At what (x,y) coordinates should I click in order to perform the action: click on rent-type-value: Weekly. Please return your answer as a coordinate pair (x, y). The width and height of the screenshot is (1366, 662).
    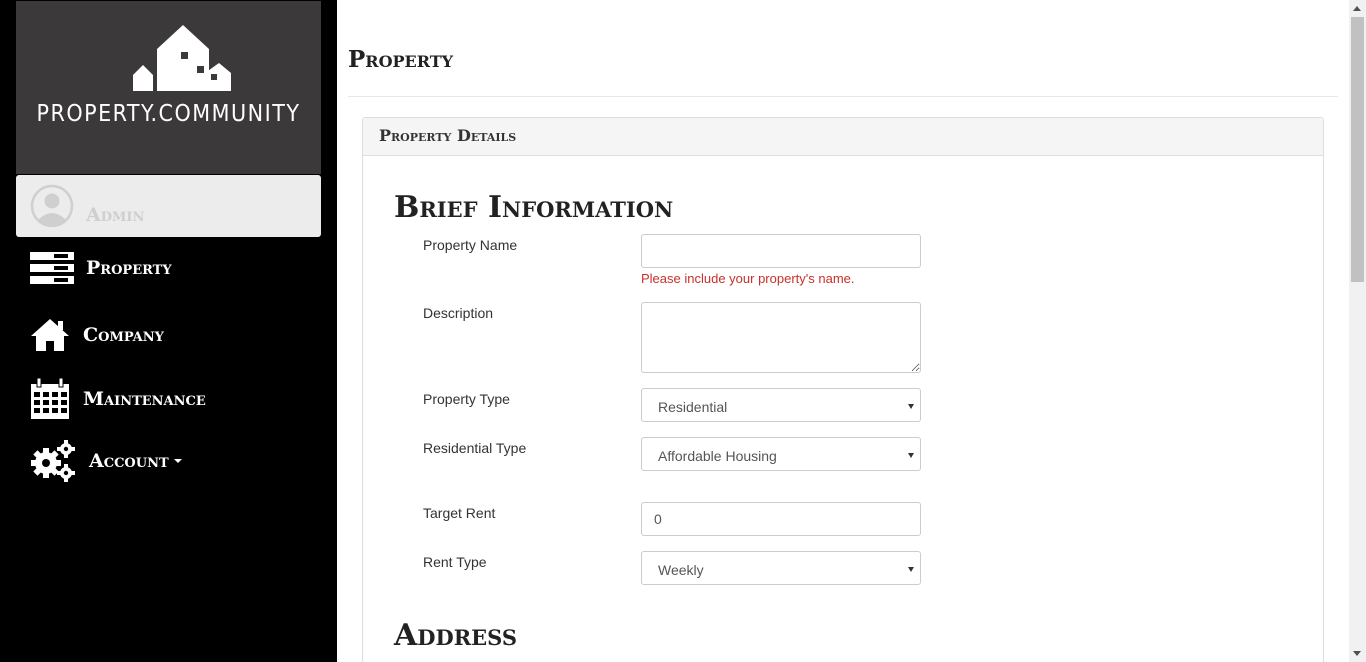
    Looking at the image, I should click on (681, 570).